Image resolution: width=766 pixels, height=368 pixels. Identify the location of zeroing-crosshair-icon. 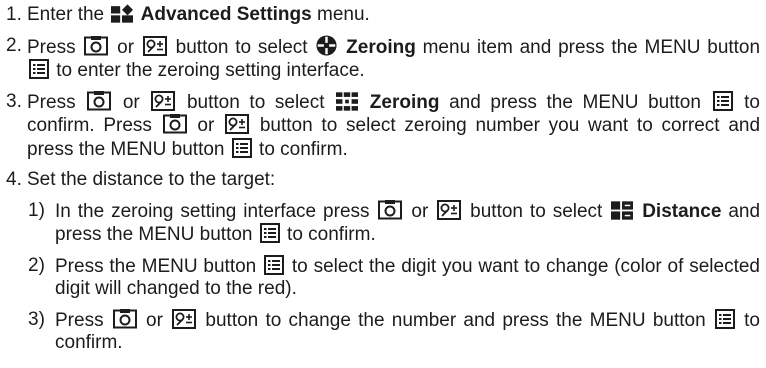
(326, 45).